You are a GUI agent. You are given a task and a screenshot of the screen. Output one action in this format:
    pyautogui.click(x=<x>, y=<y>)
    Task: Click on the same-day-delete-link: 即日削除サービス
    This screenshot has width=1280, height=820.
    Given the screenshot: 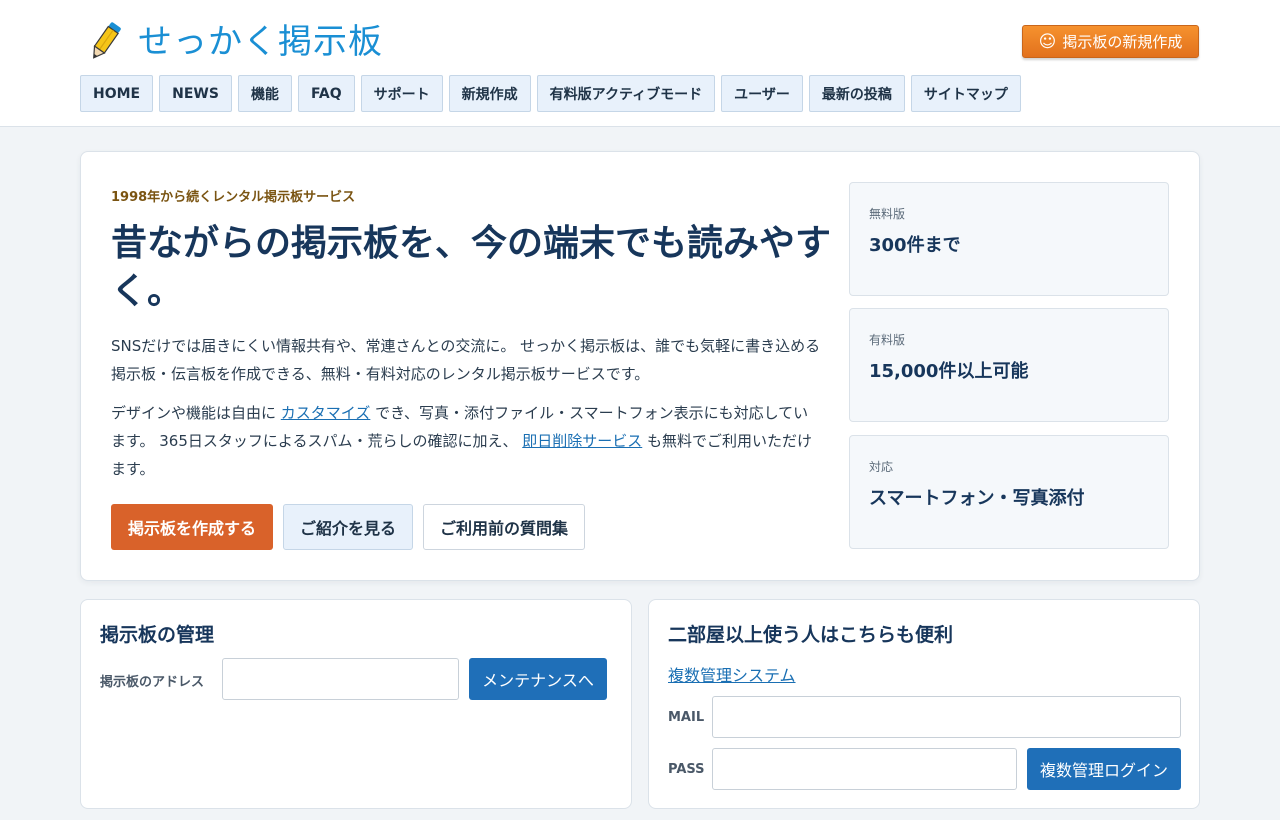 What is the action you would take?
    pyautogui.click(x=582, y=441)
    